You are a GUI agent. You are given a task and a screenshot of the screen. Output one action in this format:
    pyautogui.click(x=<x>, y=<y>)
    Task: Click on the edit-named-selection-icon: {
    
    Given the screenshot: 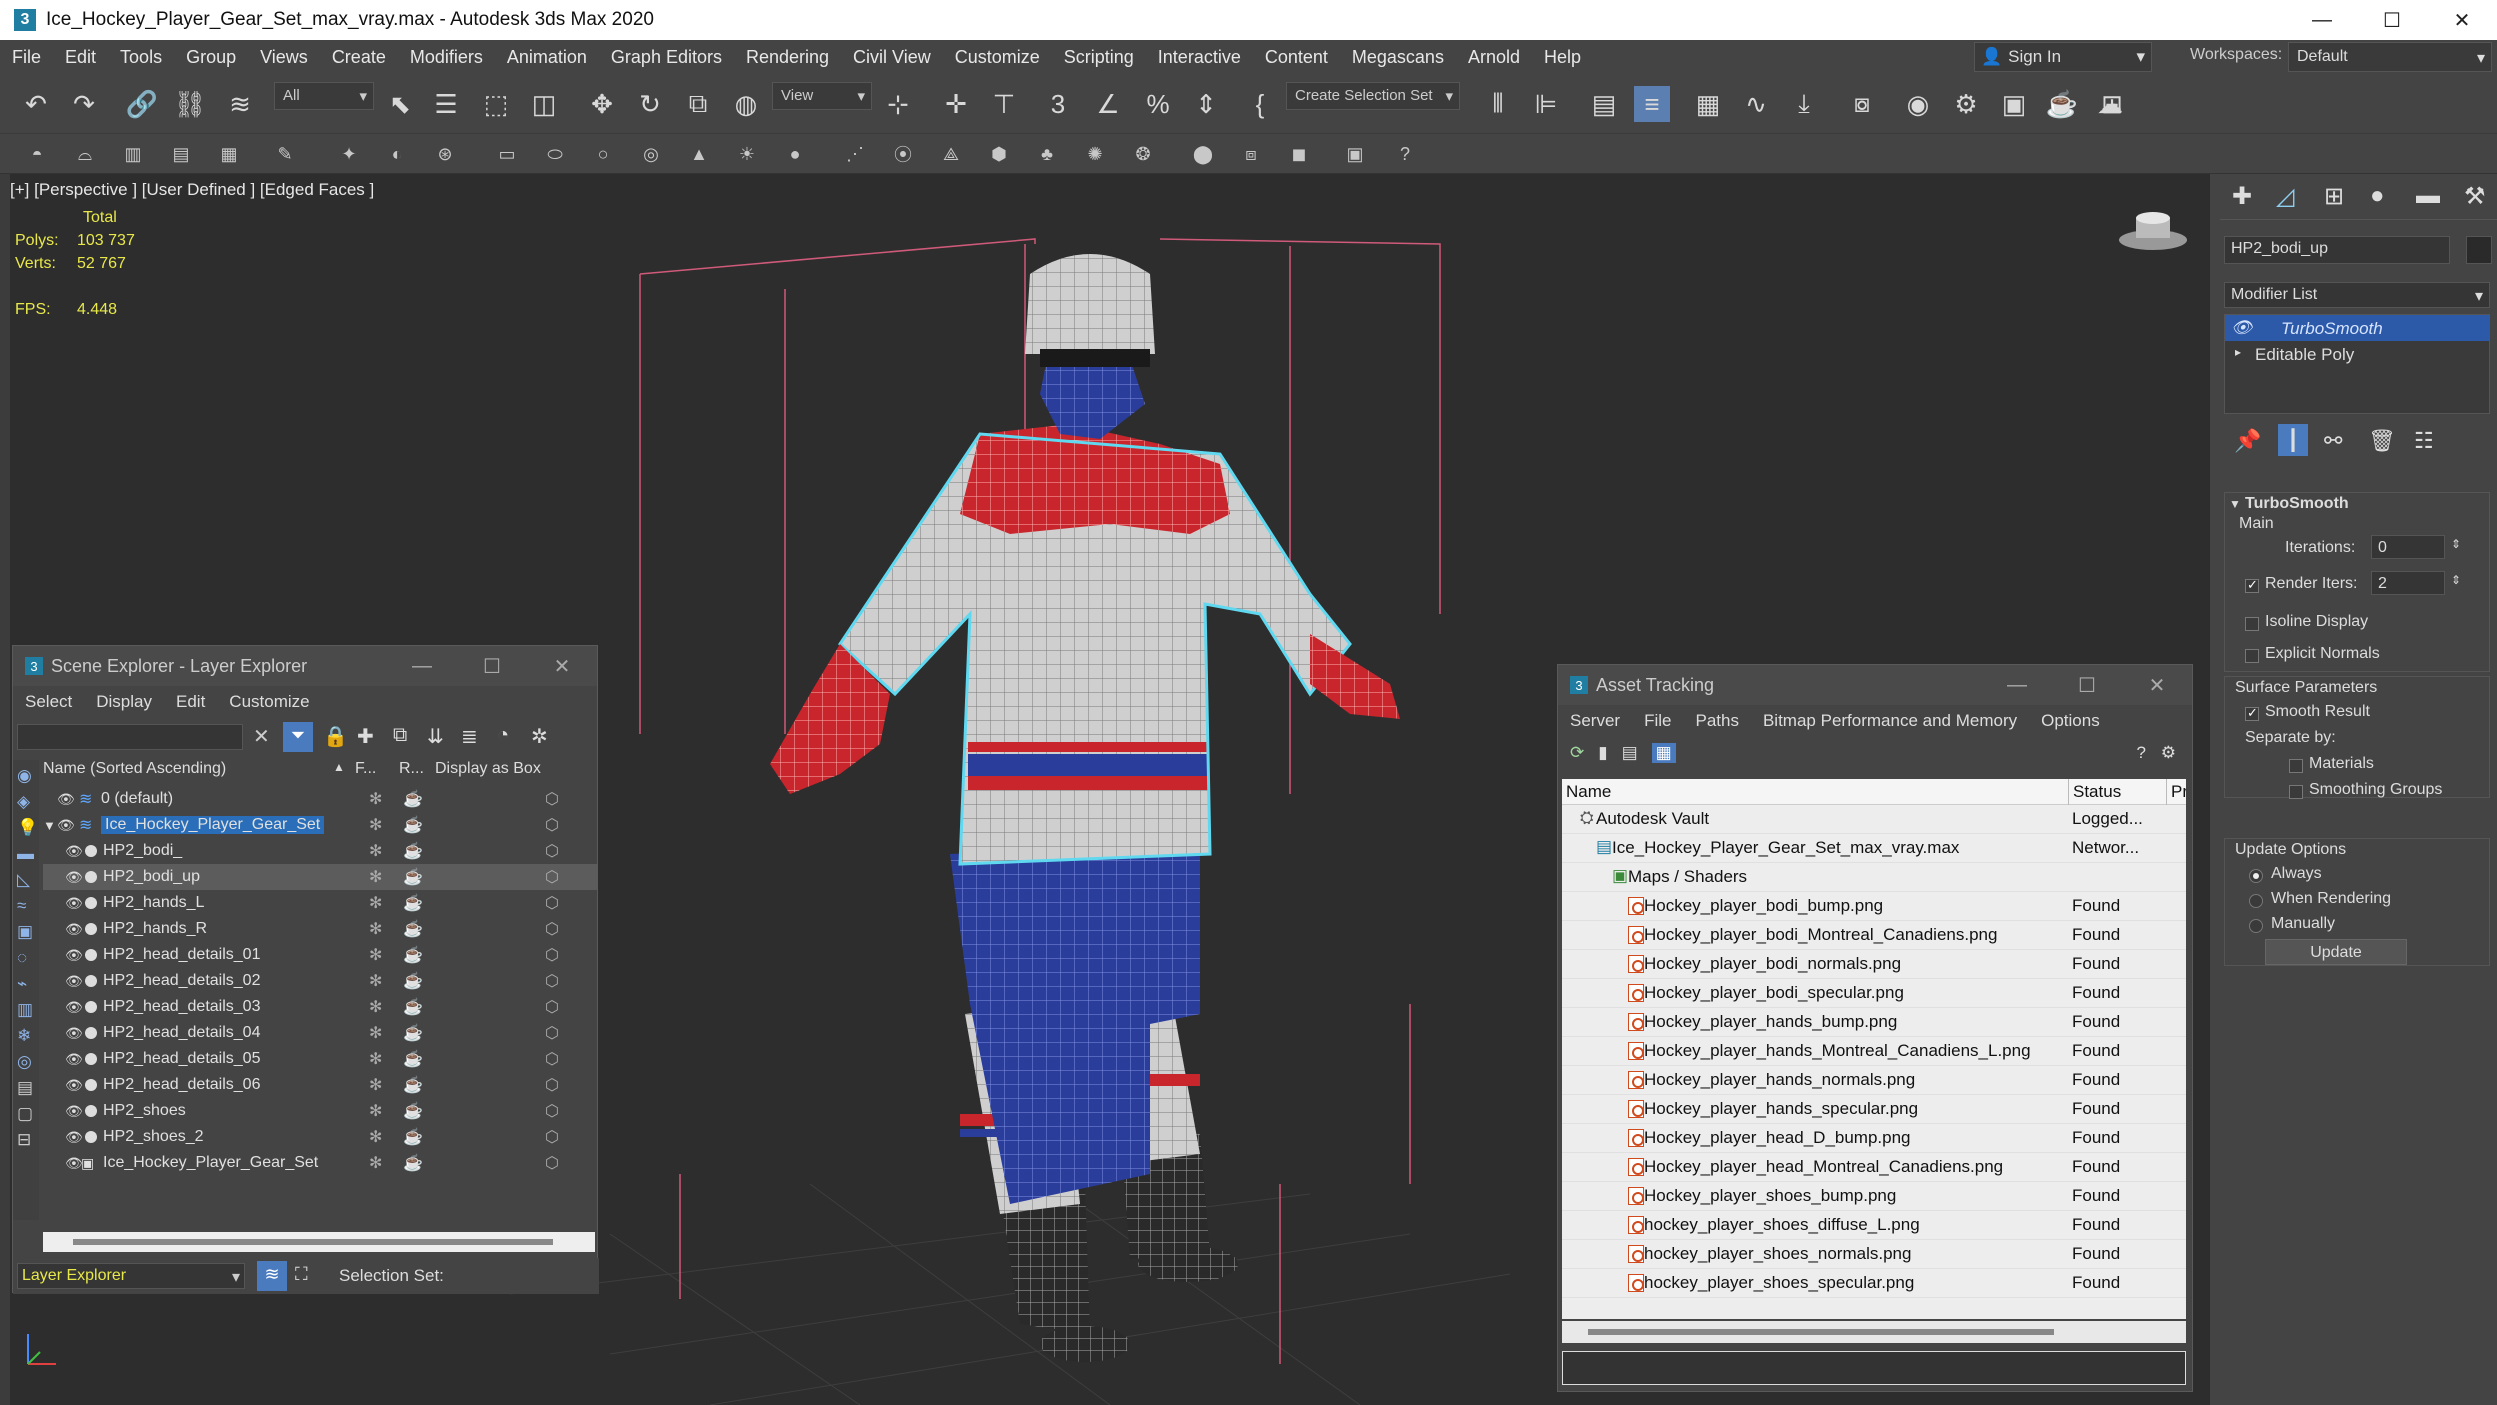 What is the action you would take?
    pyautogui.click(x=1260, y=104)
    